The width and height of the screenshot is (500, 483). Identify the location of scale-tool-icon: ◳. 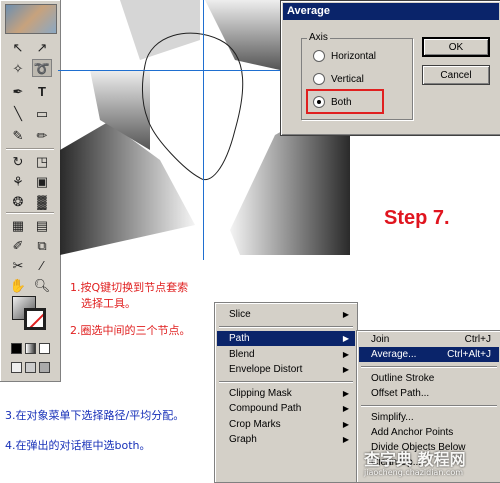
(42, 161).